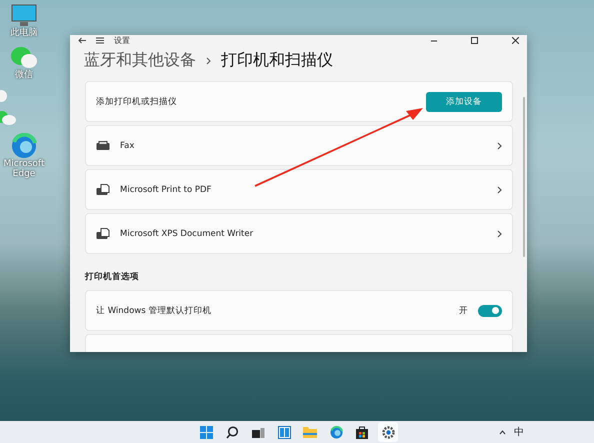 The width and height of the screenshot is (594, 443). I want to click on breadcrumb-item: 蓝牙和其他设备, so click(140, 60).